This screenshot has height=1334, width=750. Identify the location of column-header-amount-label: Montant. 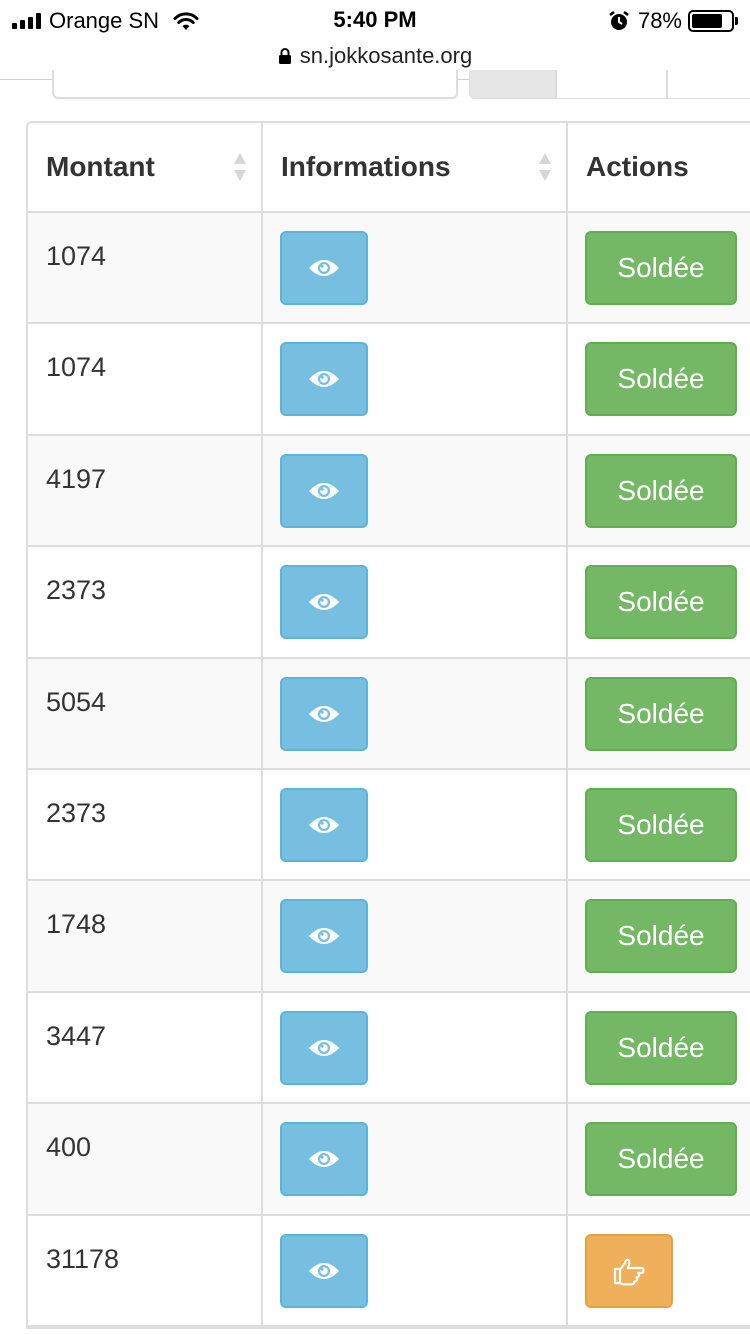
(100, 166).